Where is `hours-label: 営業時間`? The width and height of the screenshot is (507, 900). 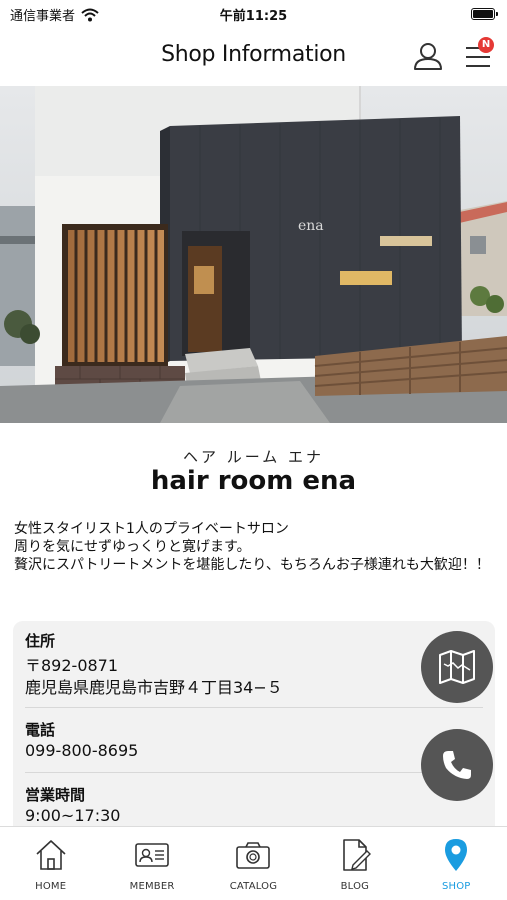 hours-label: 営業時間 is located at coordinates (55, 795).